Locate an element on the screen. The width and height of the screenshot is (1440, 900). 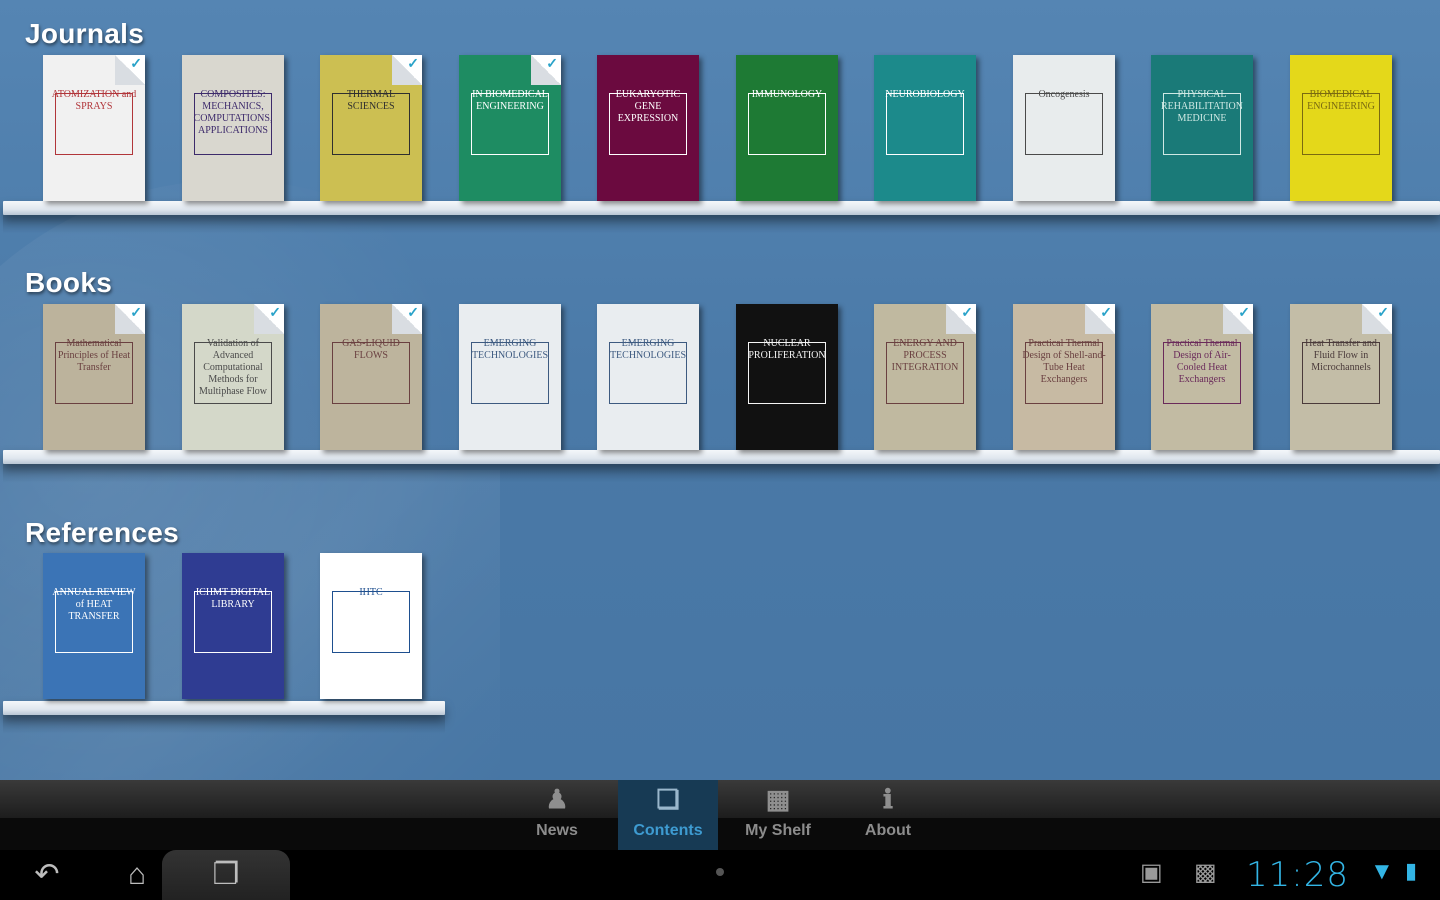
news-icon: ♟ is located at coordinates (557, 799).